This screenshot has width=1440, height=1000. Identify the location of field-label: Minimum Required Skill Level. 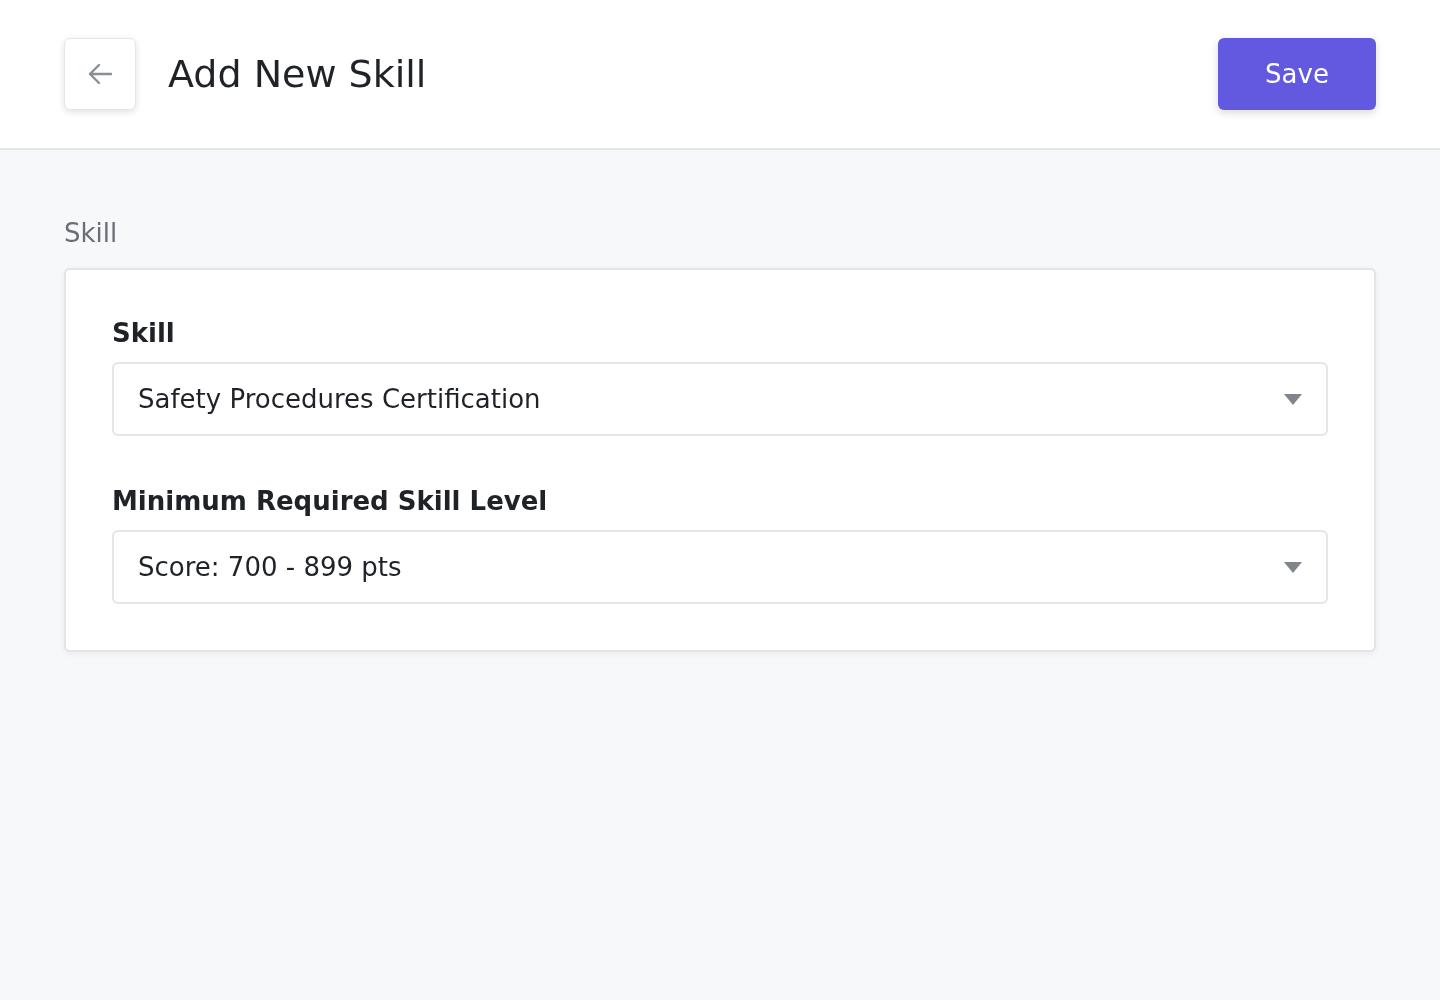
(330, 501).